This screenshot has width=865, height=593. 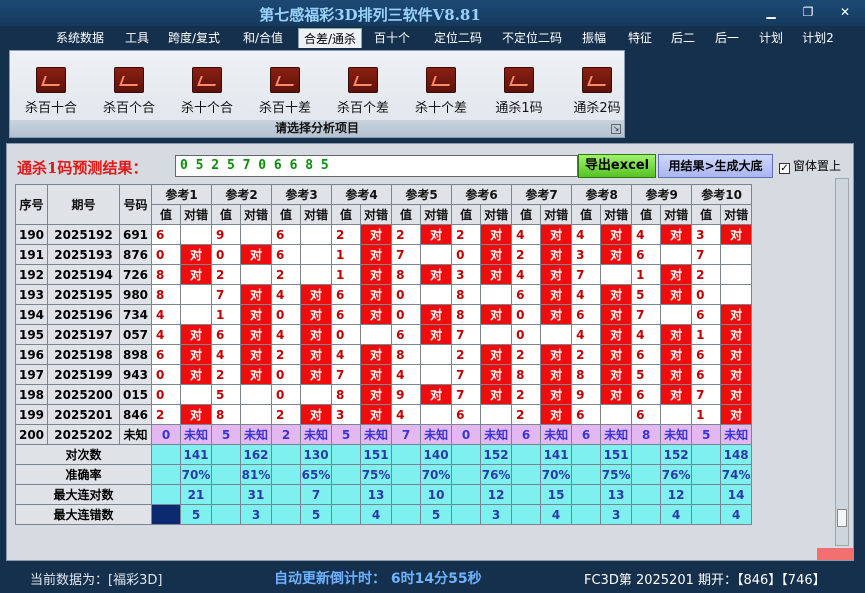 I want to click on ontop-checkbox: ✓ 窗体置上, so click(x=810, y=165).